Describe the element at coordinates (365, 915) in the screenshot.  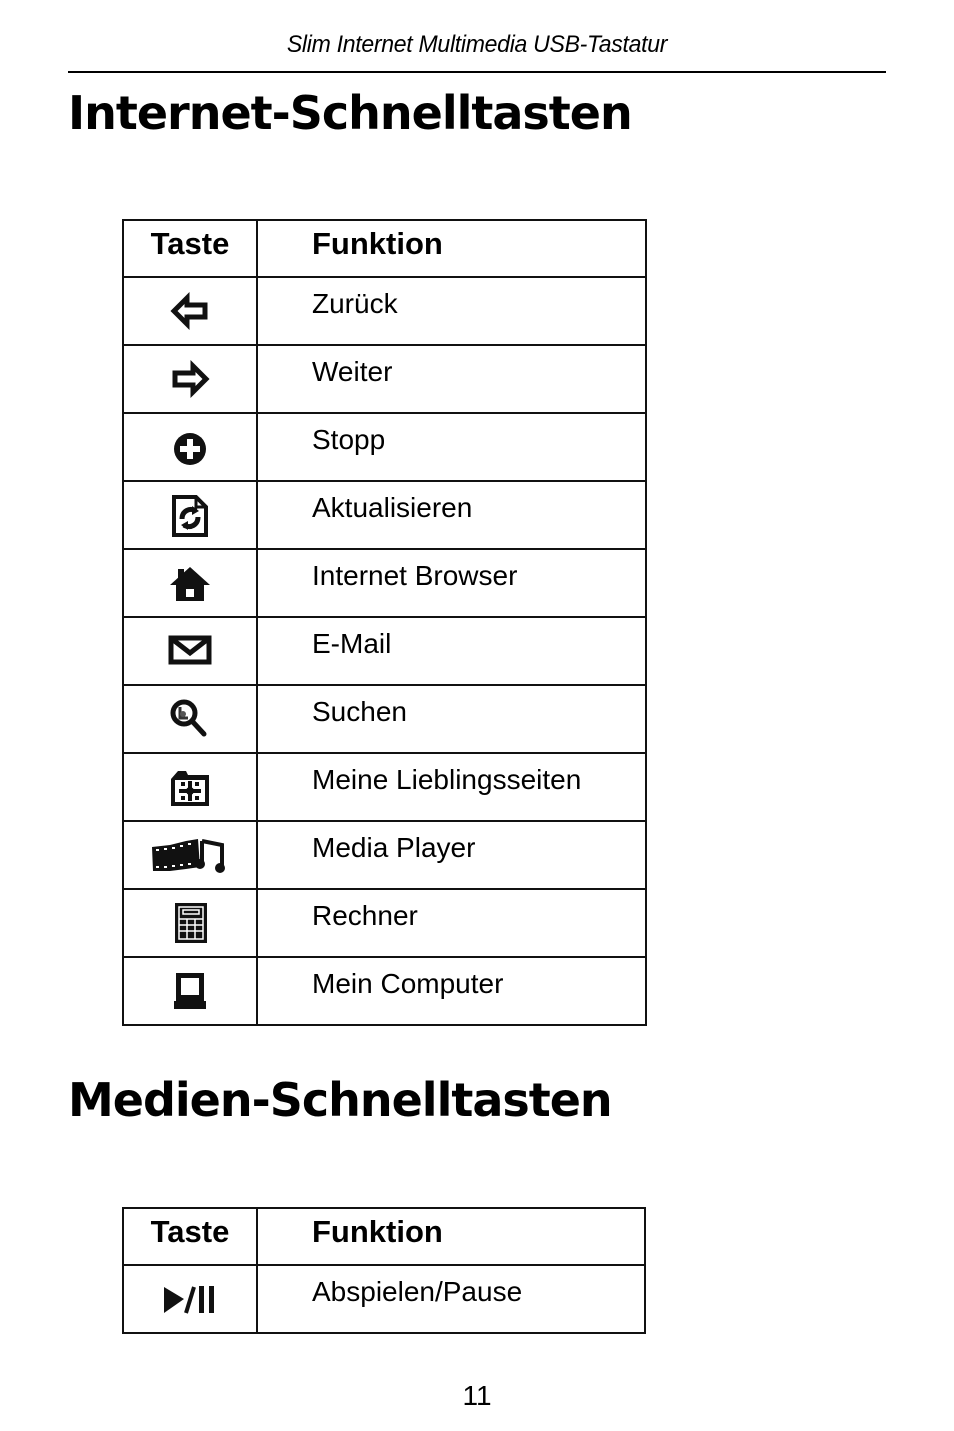
I see `function-label: Rechner` at that location.